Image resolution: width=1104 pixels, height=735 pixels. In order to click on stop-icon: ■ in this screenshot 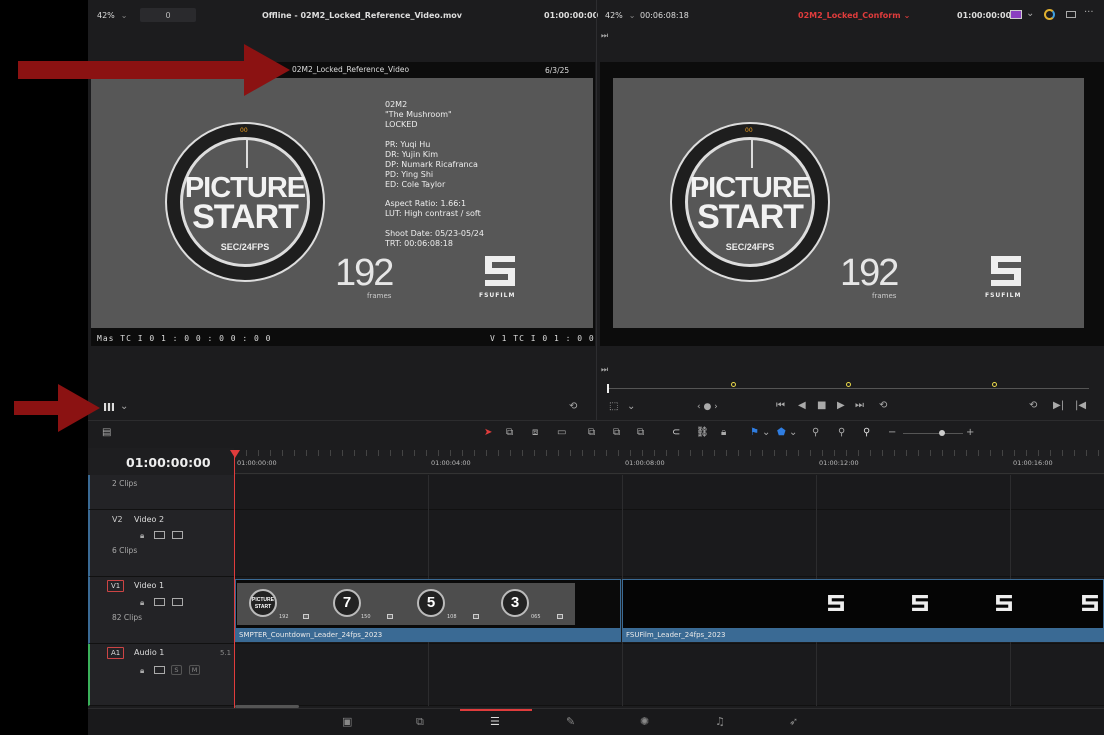, I will do `click(821, 406)`.